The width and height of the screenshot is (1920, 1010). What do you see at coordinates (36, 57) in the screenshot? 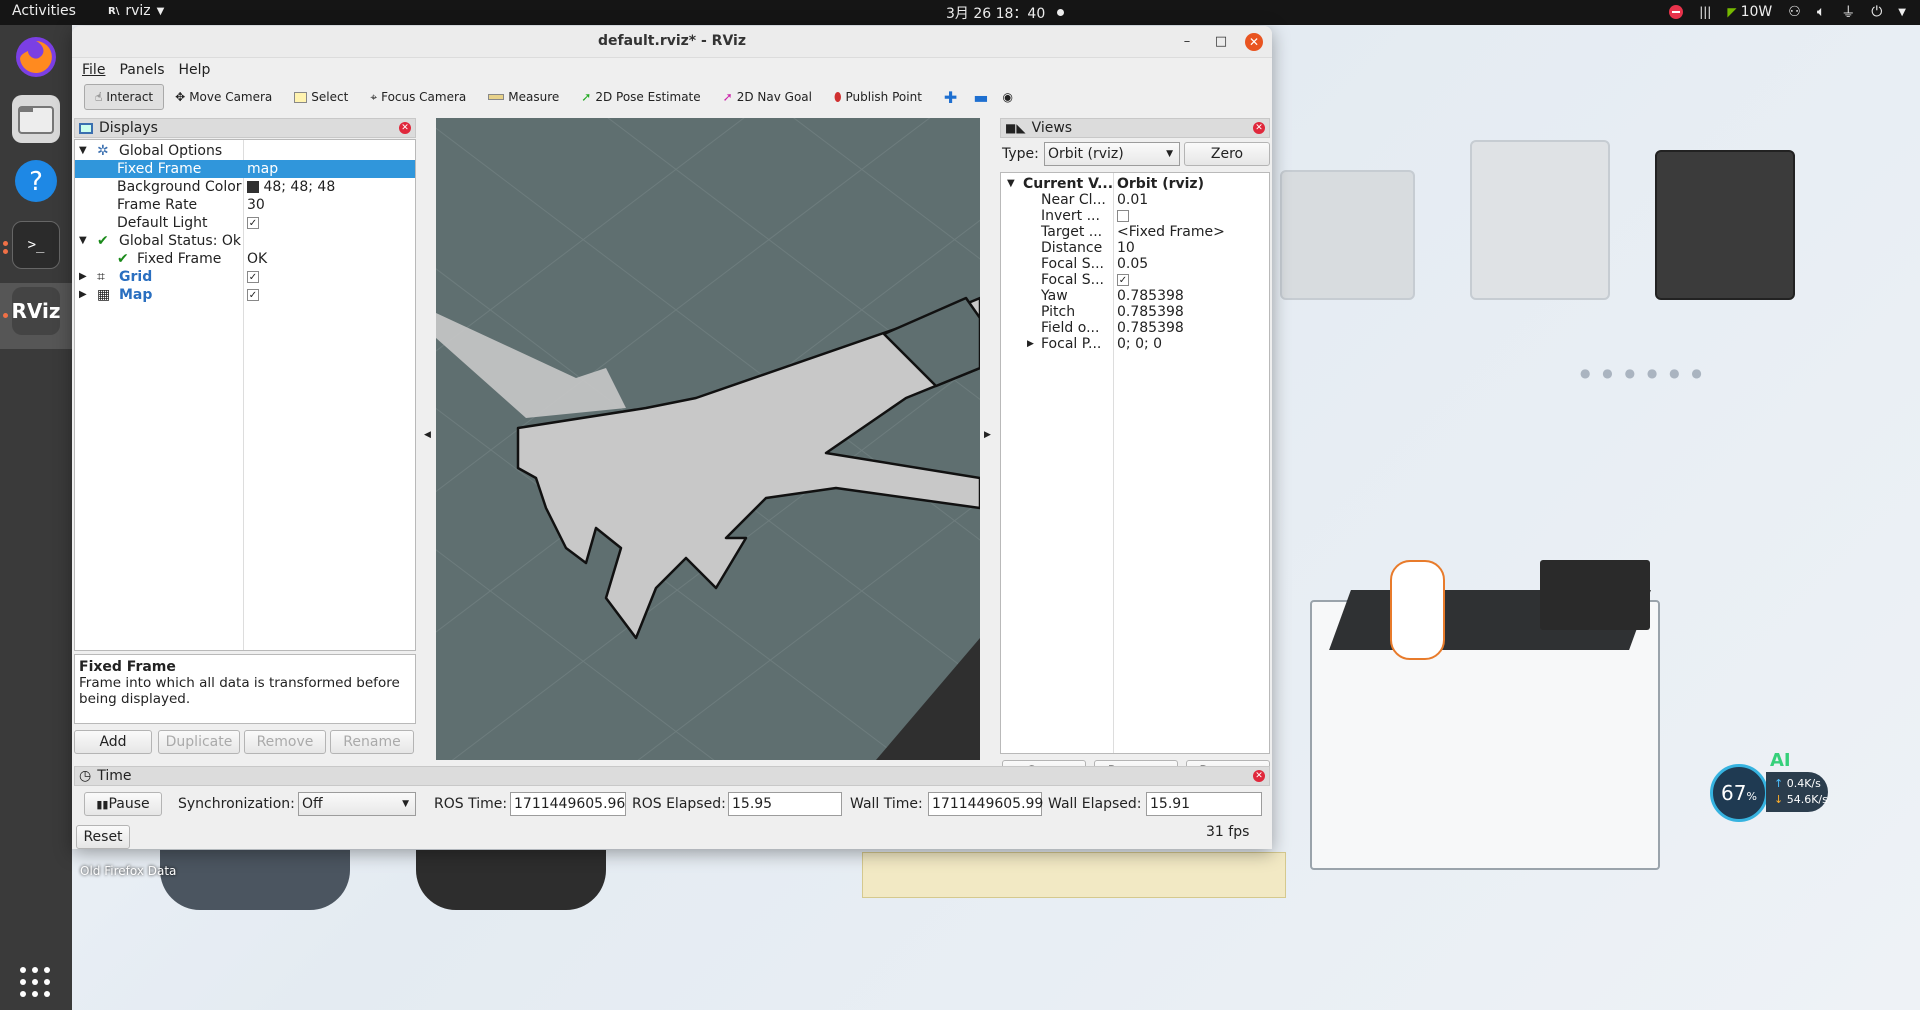
I see `firefox-icon` at bounding box center [36, 57].